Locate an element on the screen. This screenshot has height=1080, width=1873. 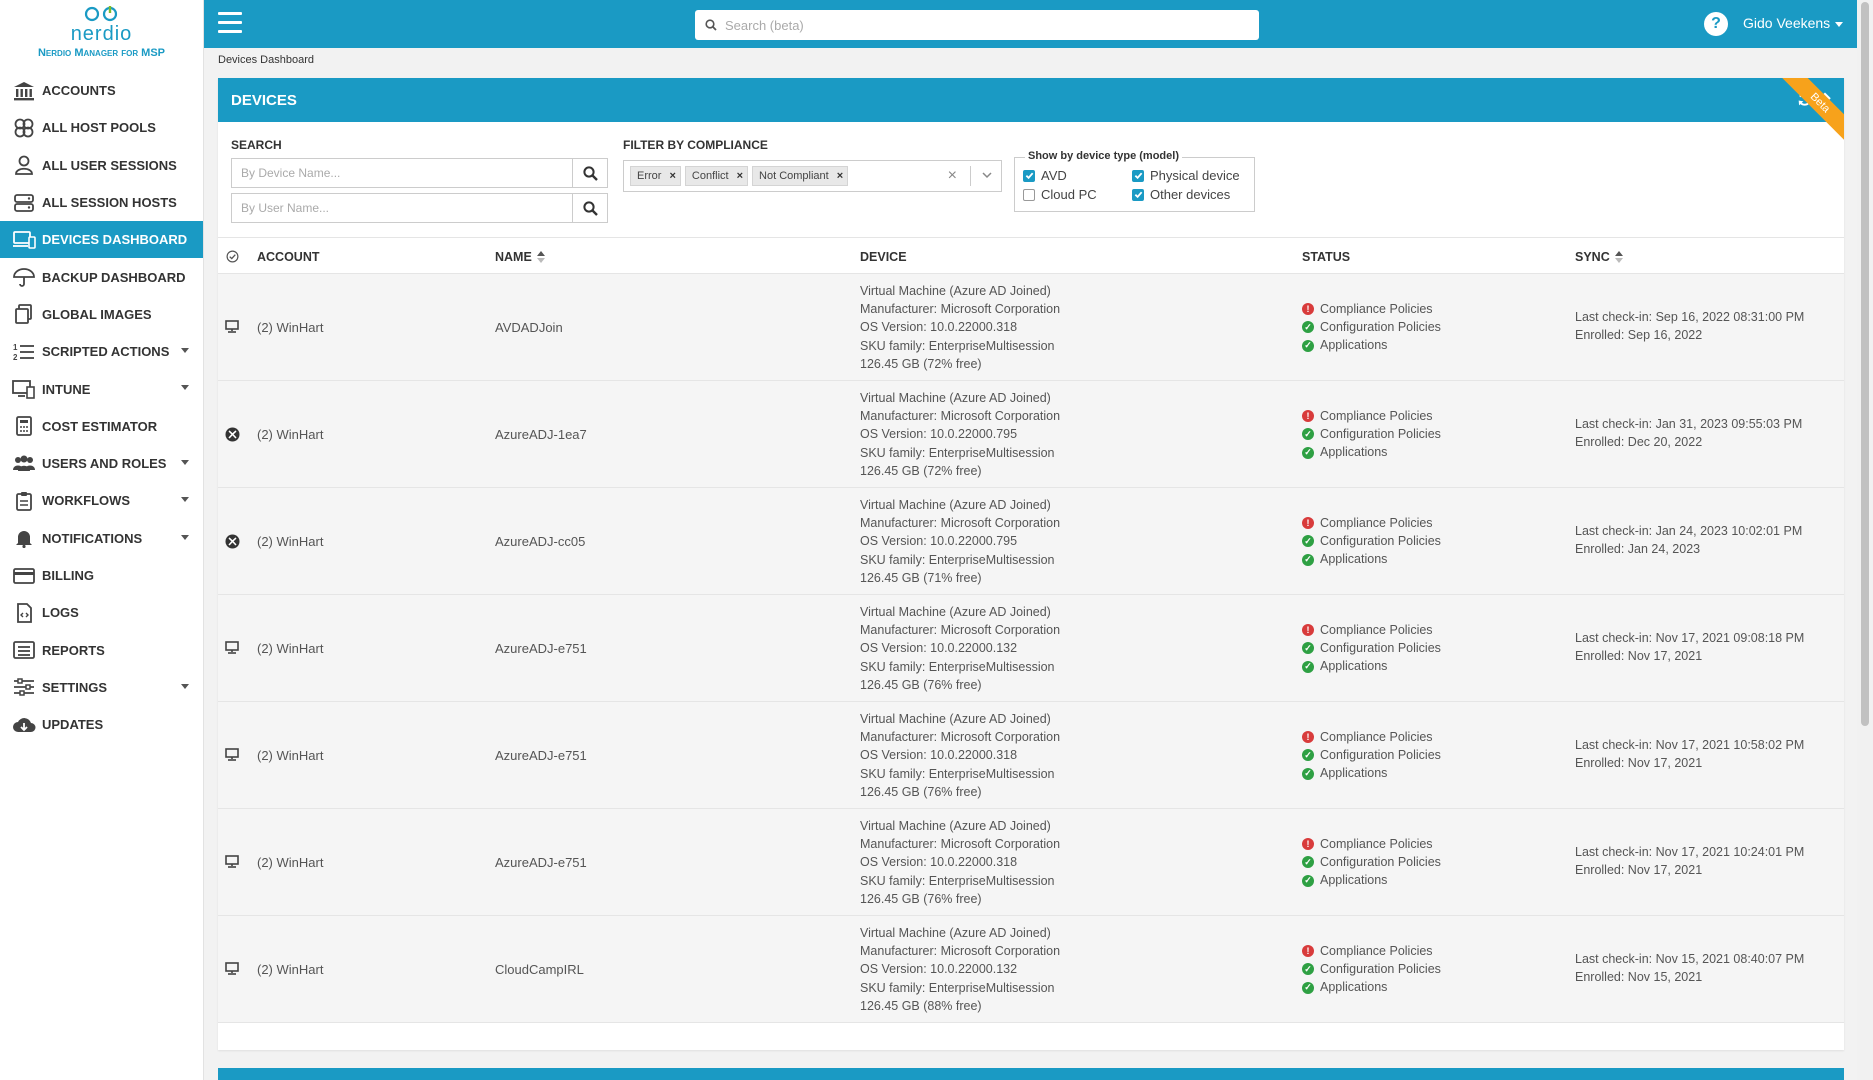
caret-down-icon is located at coordinates (185, 686).